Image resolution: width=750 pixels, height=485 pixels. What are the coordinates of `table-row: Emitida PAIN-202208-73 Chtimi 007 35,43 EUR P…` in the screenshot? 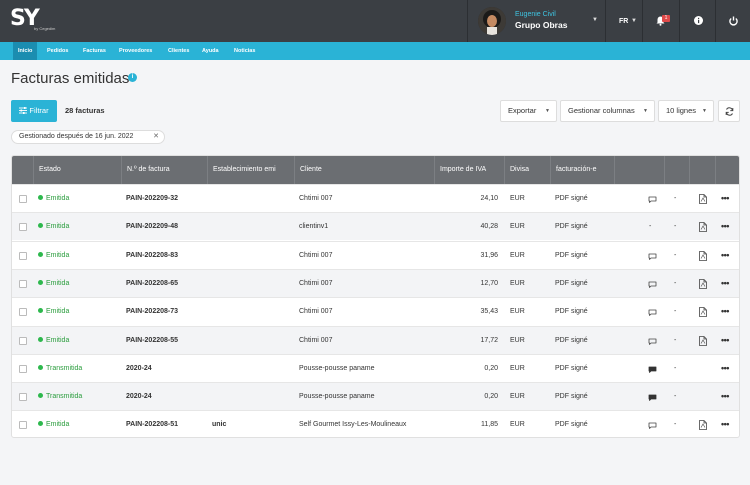 It's located at (375, 311).